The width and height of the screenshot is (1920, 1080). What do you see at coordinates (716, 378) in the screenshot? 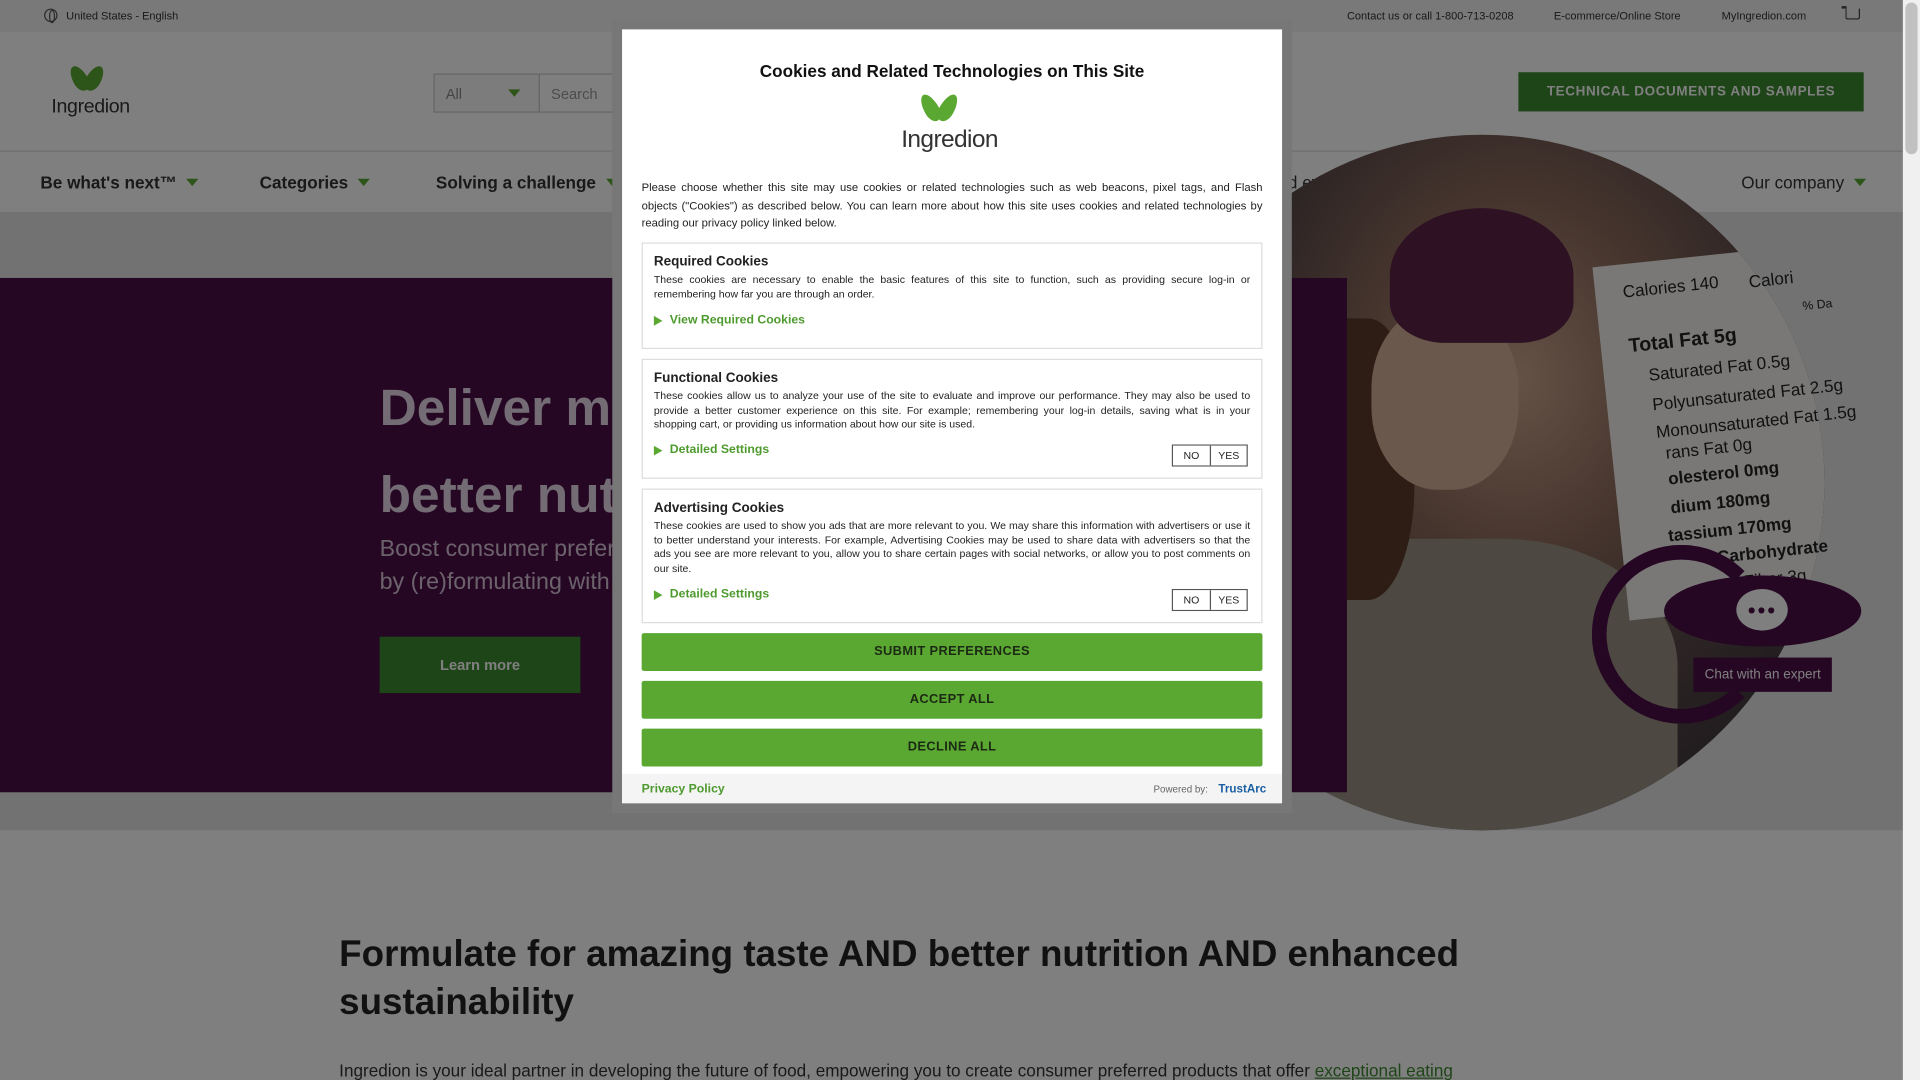
I see `section-title: Functional Cookies` at bounding box center [716, 378].